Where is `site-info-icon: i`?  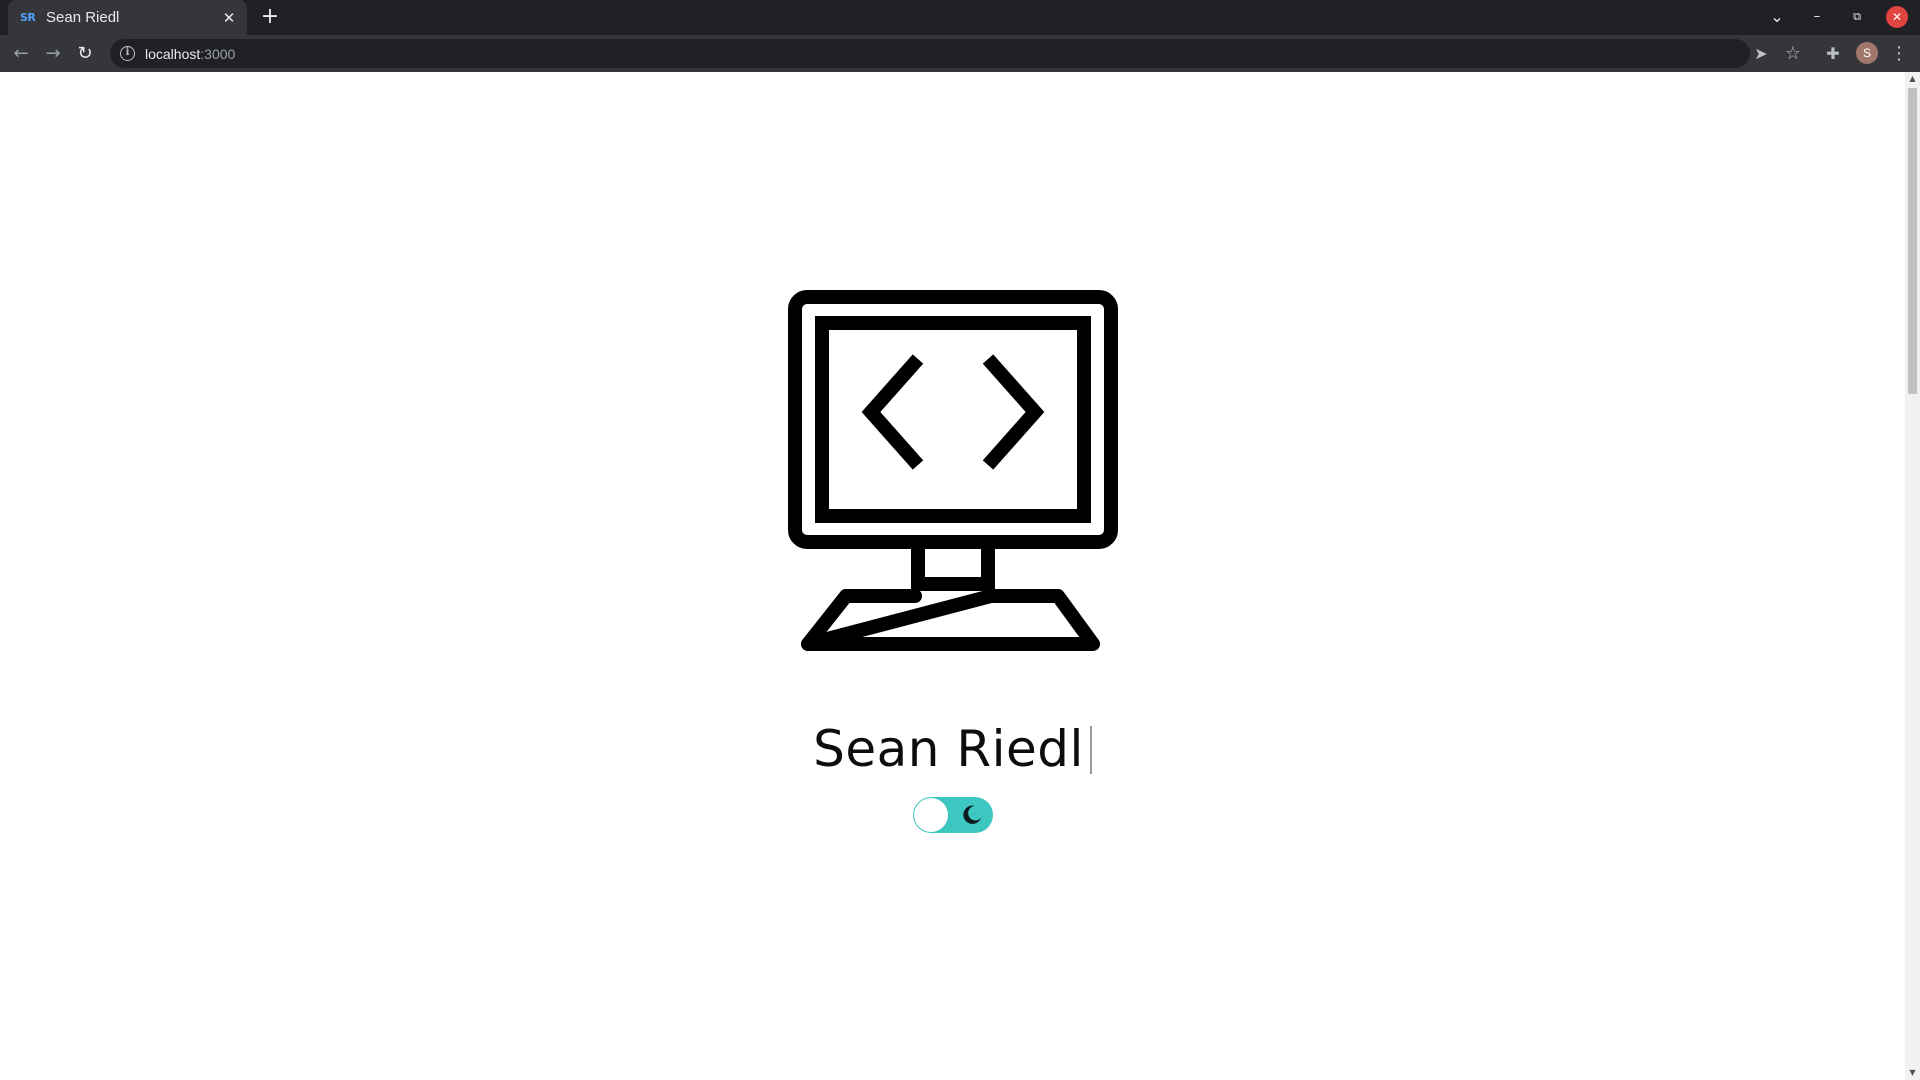
site-info-icon: i is located at coordinates (127, 53).